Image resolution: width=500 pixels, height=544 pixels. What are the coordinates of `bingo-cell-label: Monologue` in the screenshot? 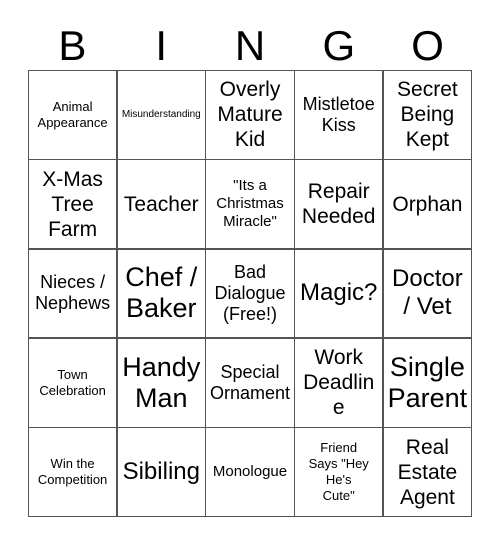 It's located at (250, 472).